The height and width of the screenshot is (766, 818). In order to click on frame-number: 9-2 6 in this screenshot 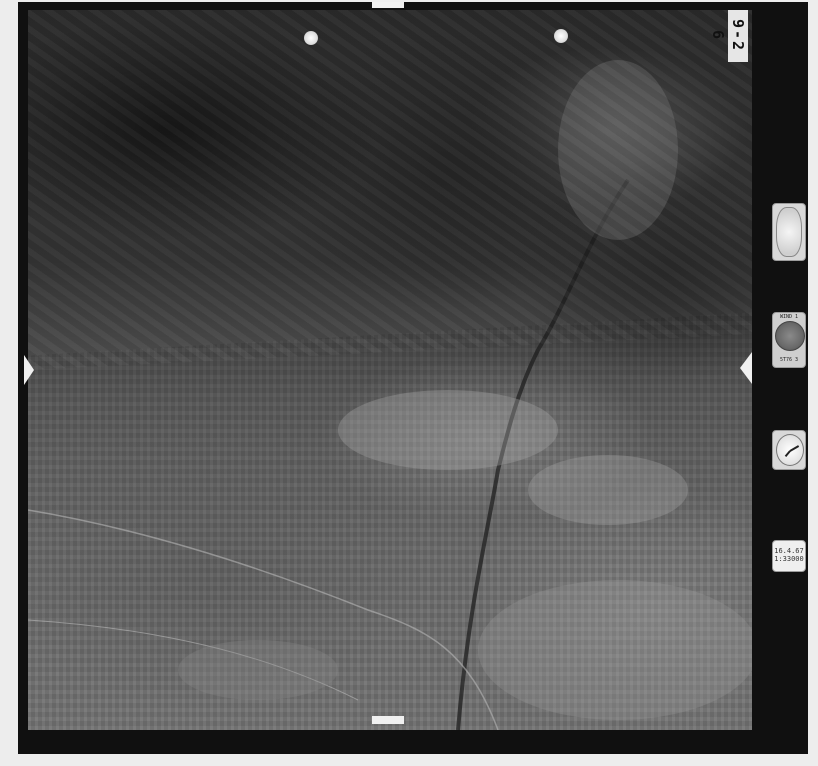, I will do `click(728, 36)`.